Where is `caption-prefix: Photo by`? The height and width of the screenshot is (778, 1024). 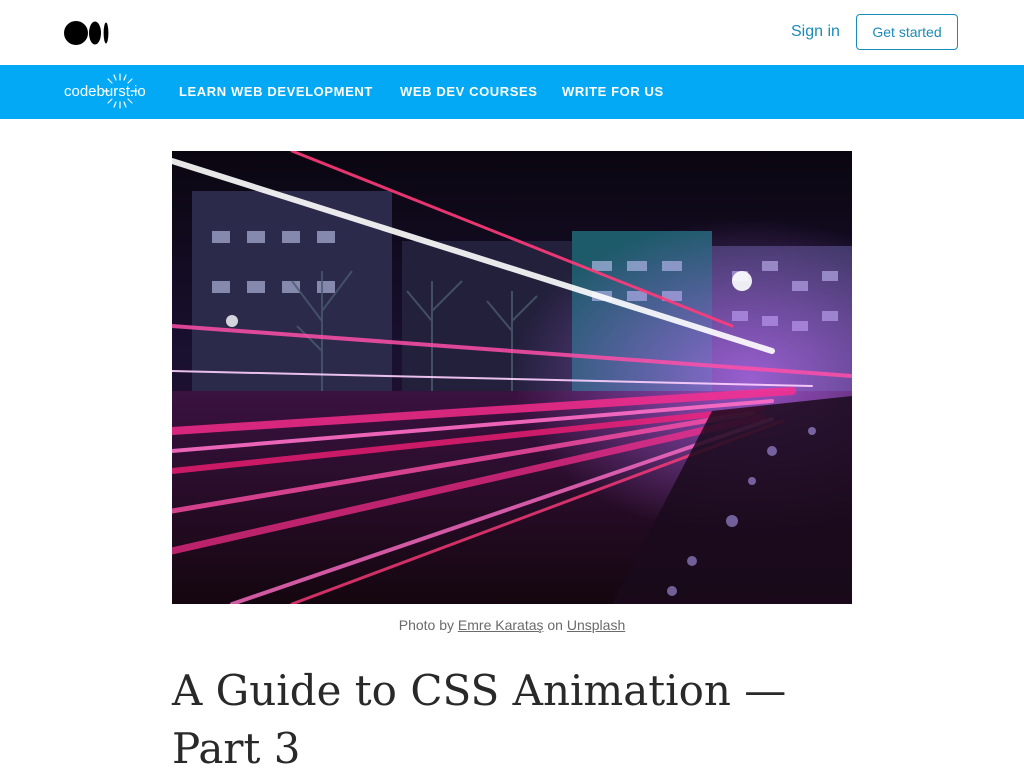 caption-prefix: Photo by is located at coordinates (426, 625).